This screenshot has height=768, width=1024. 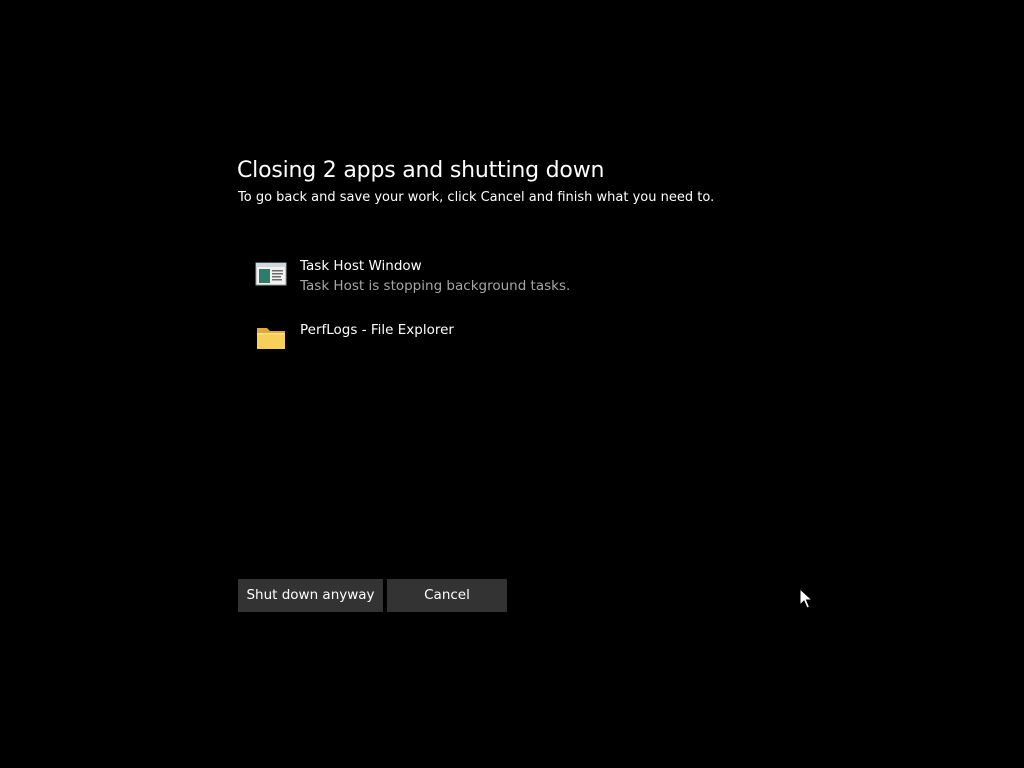 What do you see at coordinates (310, 595) in the screenshot?
I see `shut-down-anyway-button: Shut down anyway` at bounding box center [310, 595].